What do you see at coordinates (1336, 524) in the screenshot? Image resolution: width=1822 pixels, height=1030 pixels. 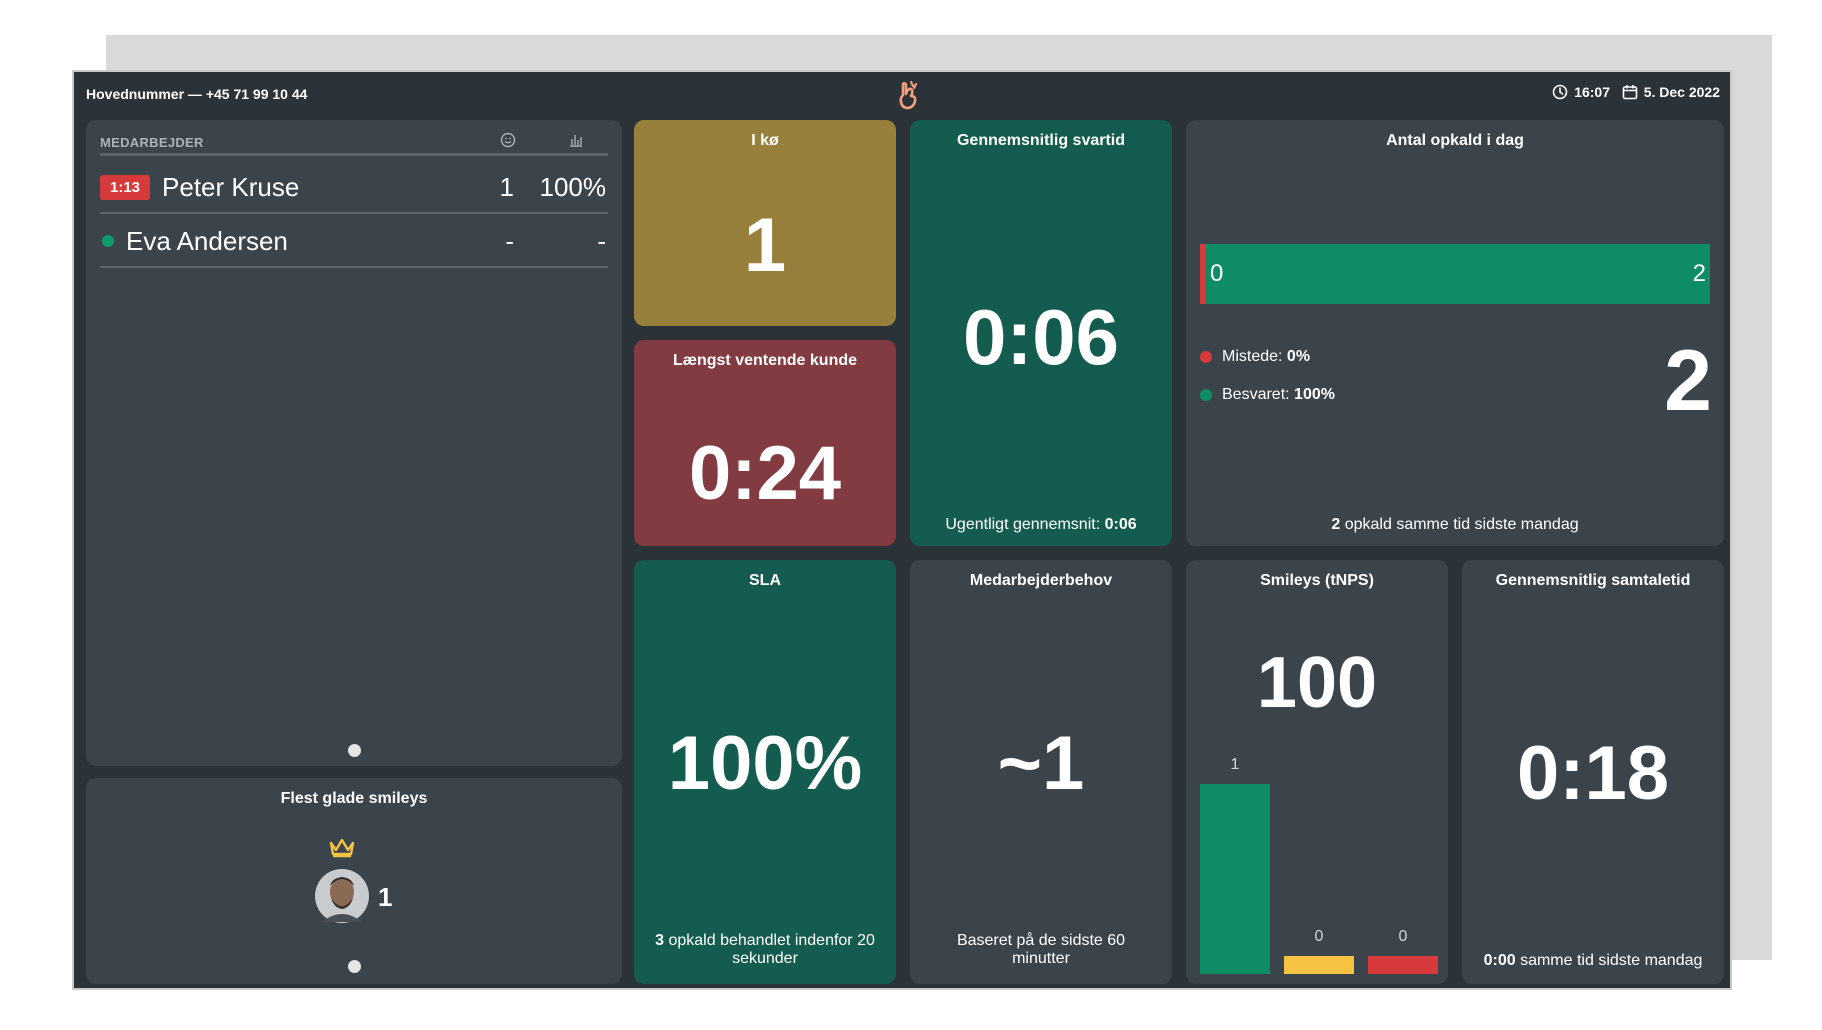 I see `calls-compare-value: 2` at bounding box center [1336, 524].